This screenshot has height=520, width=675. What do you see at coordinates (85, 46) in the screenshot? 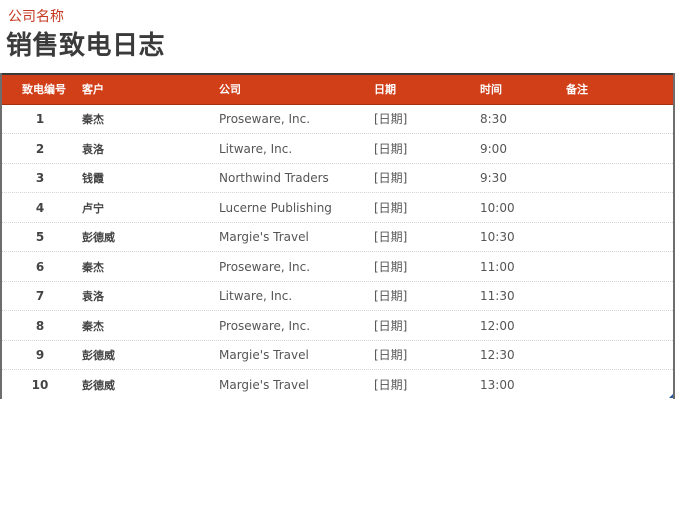
I see `page-title: 销售致电日志` at bounding box center [85, 46].